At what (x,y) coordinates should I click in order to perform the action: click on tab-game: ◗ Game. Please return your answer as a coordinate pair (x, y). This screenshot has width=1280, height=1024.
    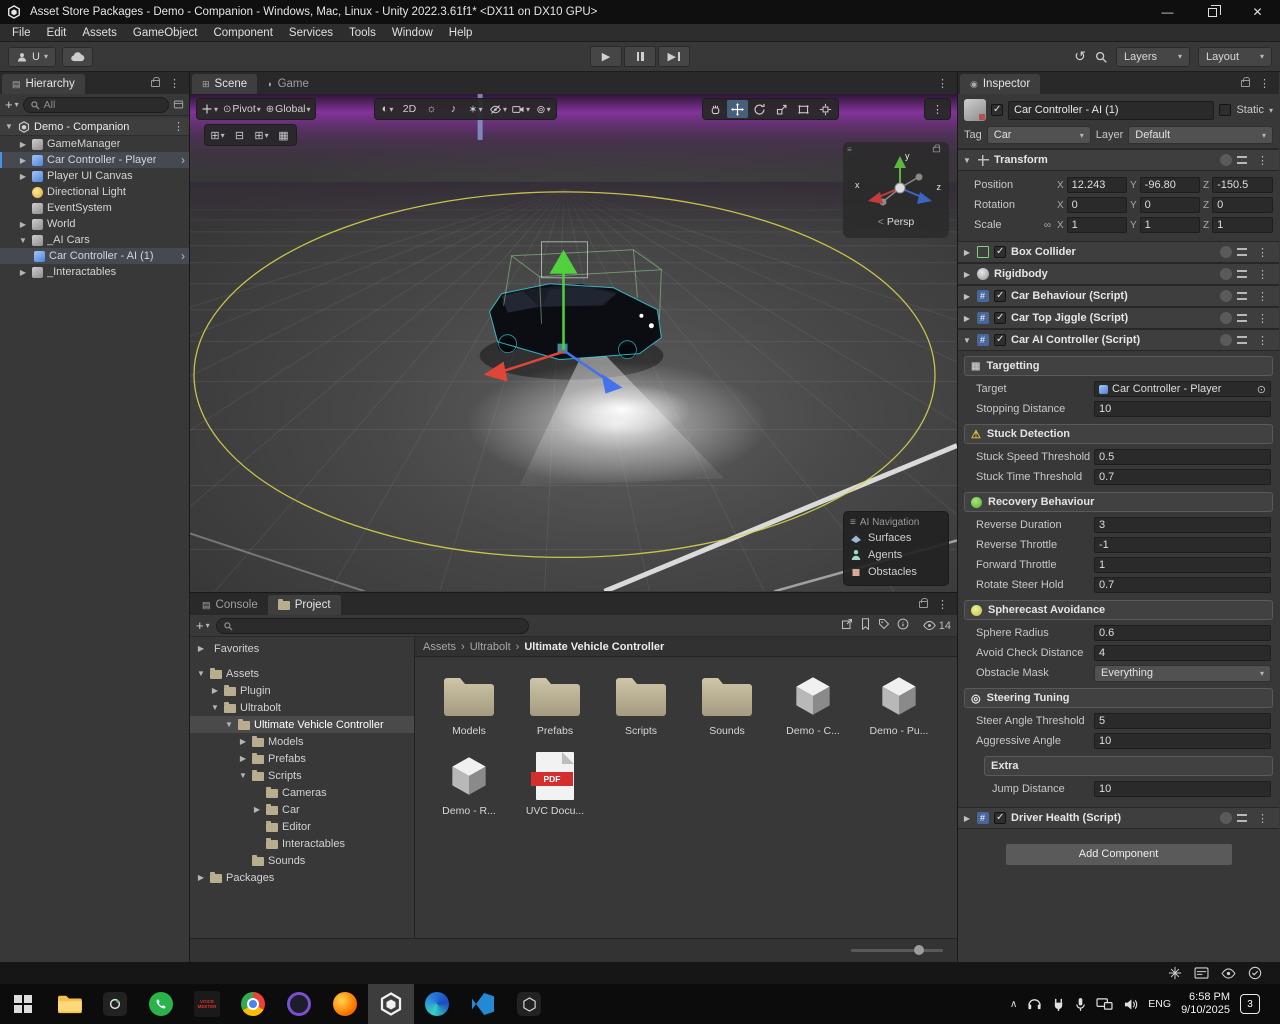
    Looking at the image, I should click on (288, 84).